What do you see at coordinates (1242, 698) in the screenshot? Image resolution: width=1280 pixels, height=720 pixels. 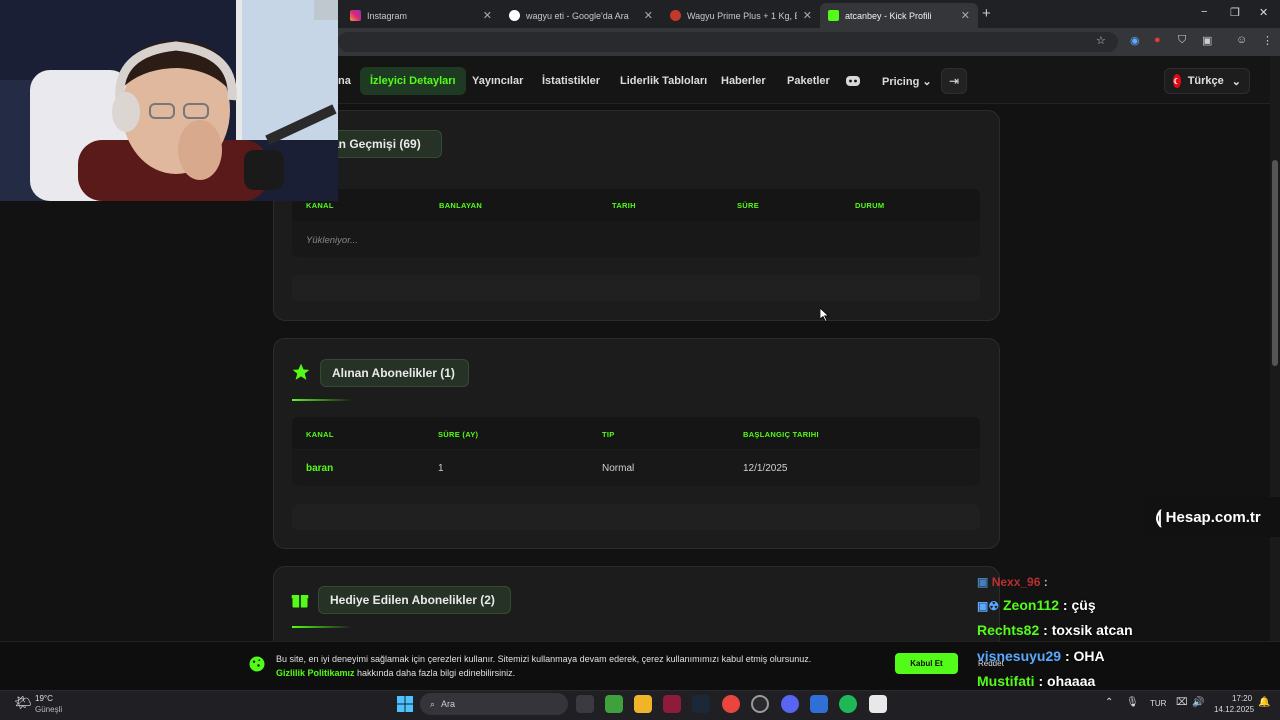 I see `clock-time: 17:20` at bounding box center [1242, 698].